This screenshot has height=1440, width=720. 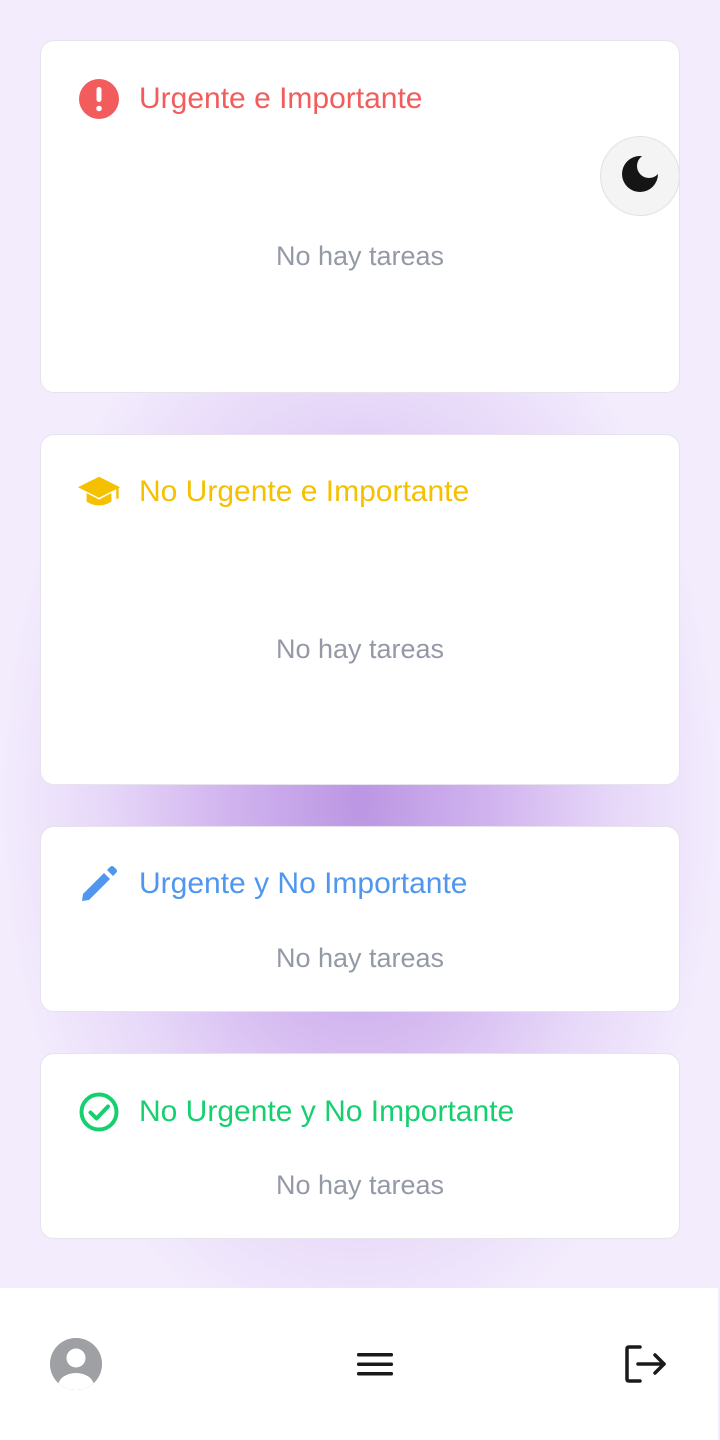 I want to click on hamburger-menu-icon, so click(x=375, y=1364).